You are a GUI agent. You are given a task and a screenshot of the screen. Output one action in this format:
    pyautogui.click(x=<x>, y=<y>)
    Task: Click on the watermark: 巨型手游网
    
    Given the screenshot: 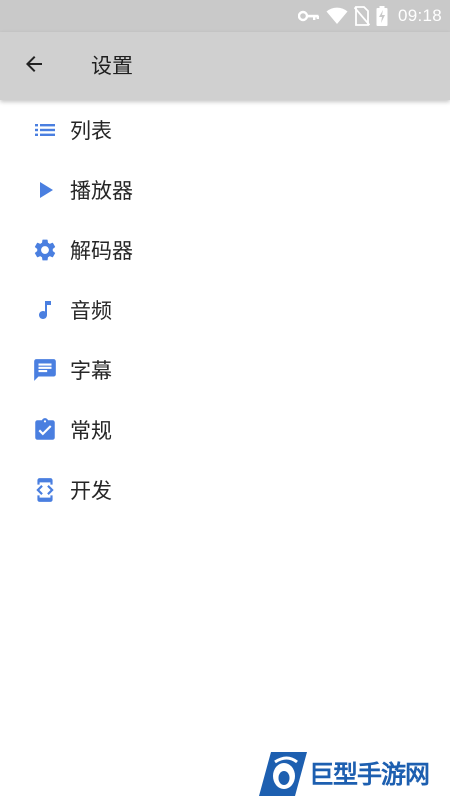 What is the action you would take?
    pyautogui.click(x=343, y=773)
    